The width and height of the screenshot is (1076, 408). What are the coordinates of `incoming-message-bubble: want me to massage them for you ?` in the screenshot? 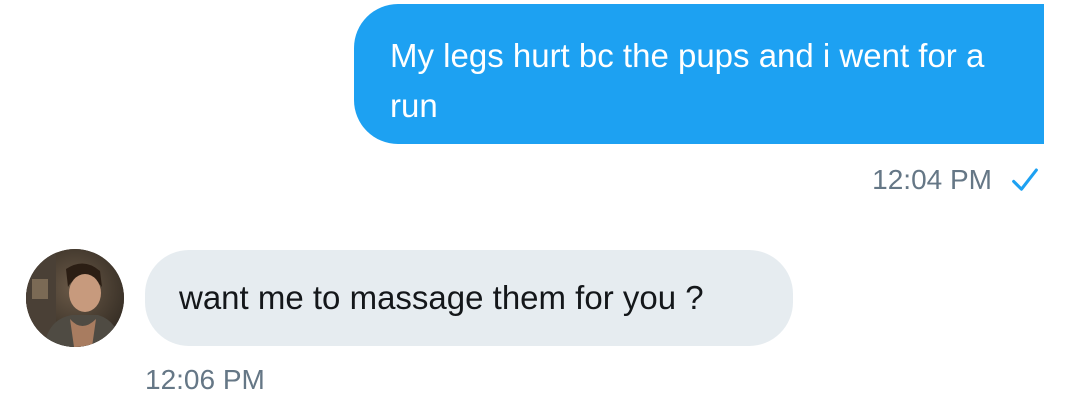 It's located at (469, 298).